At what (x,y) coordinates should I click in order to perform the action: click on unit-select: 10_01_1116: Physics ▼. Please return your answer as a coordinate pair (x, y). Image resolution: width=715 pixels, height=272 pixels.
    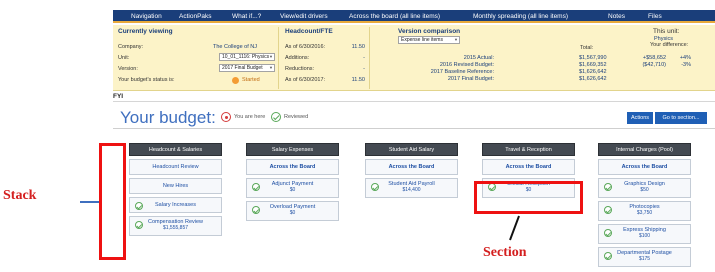
    Looking at the image, I should click on (247, 57).